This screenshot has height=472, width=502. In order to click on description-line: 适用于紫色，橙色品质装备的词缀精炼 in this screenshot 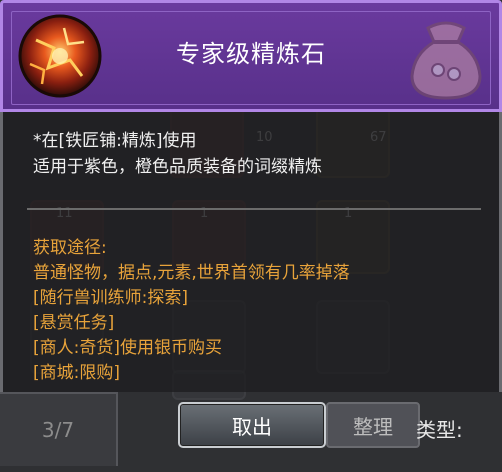, I will do `click(177, 167)`.